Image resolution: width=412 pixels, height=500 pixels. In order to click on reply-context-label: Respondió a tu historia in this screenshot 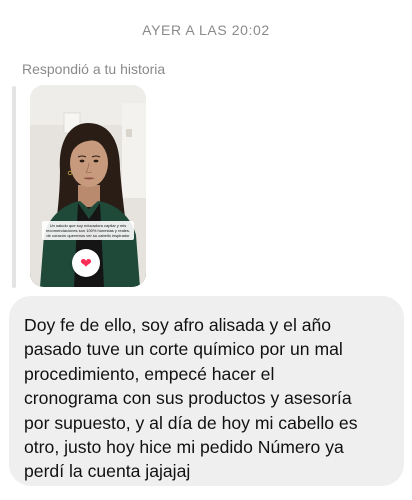, I will do `click(94, 69)`.